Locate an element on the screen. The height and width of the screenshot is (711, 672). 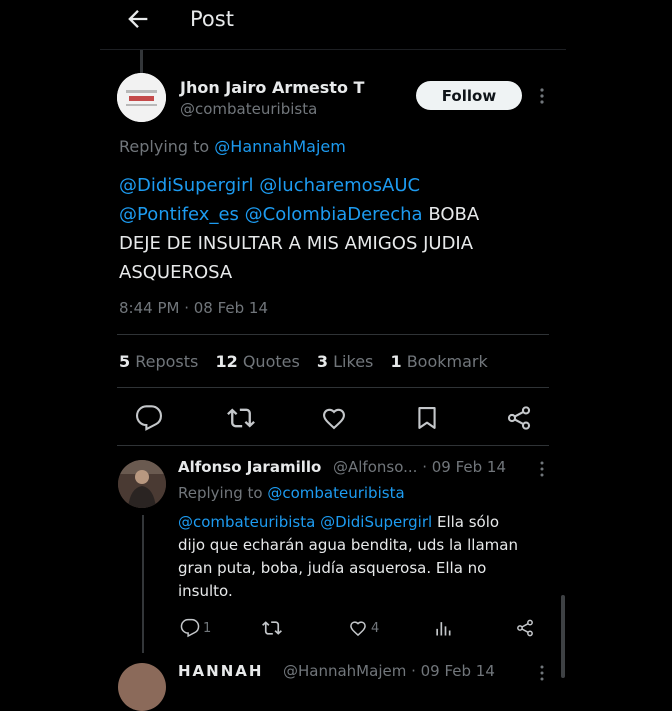
tweet-body: DEJE DE INSULTAR A MIS AMIGOS JUDIA is located at coordinates (296, 243).